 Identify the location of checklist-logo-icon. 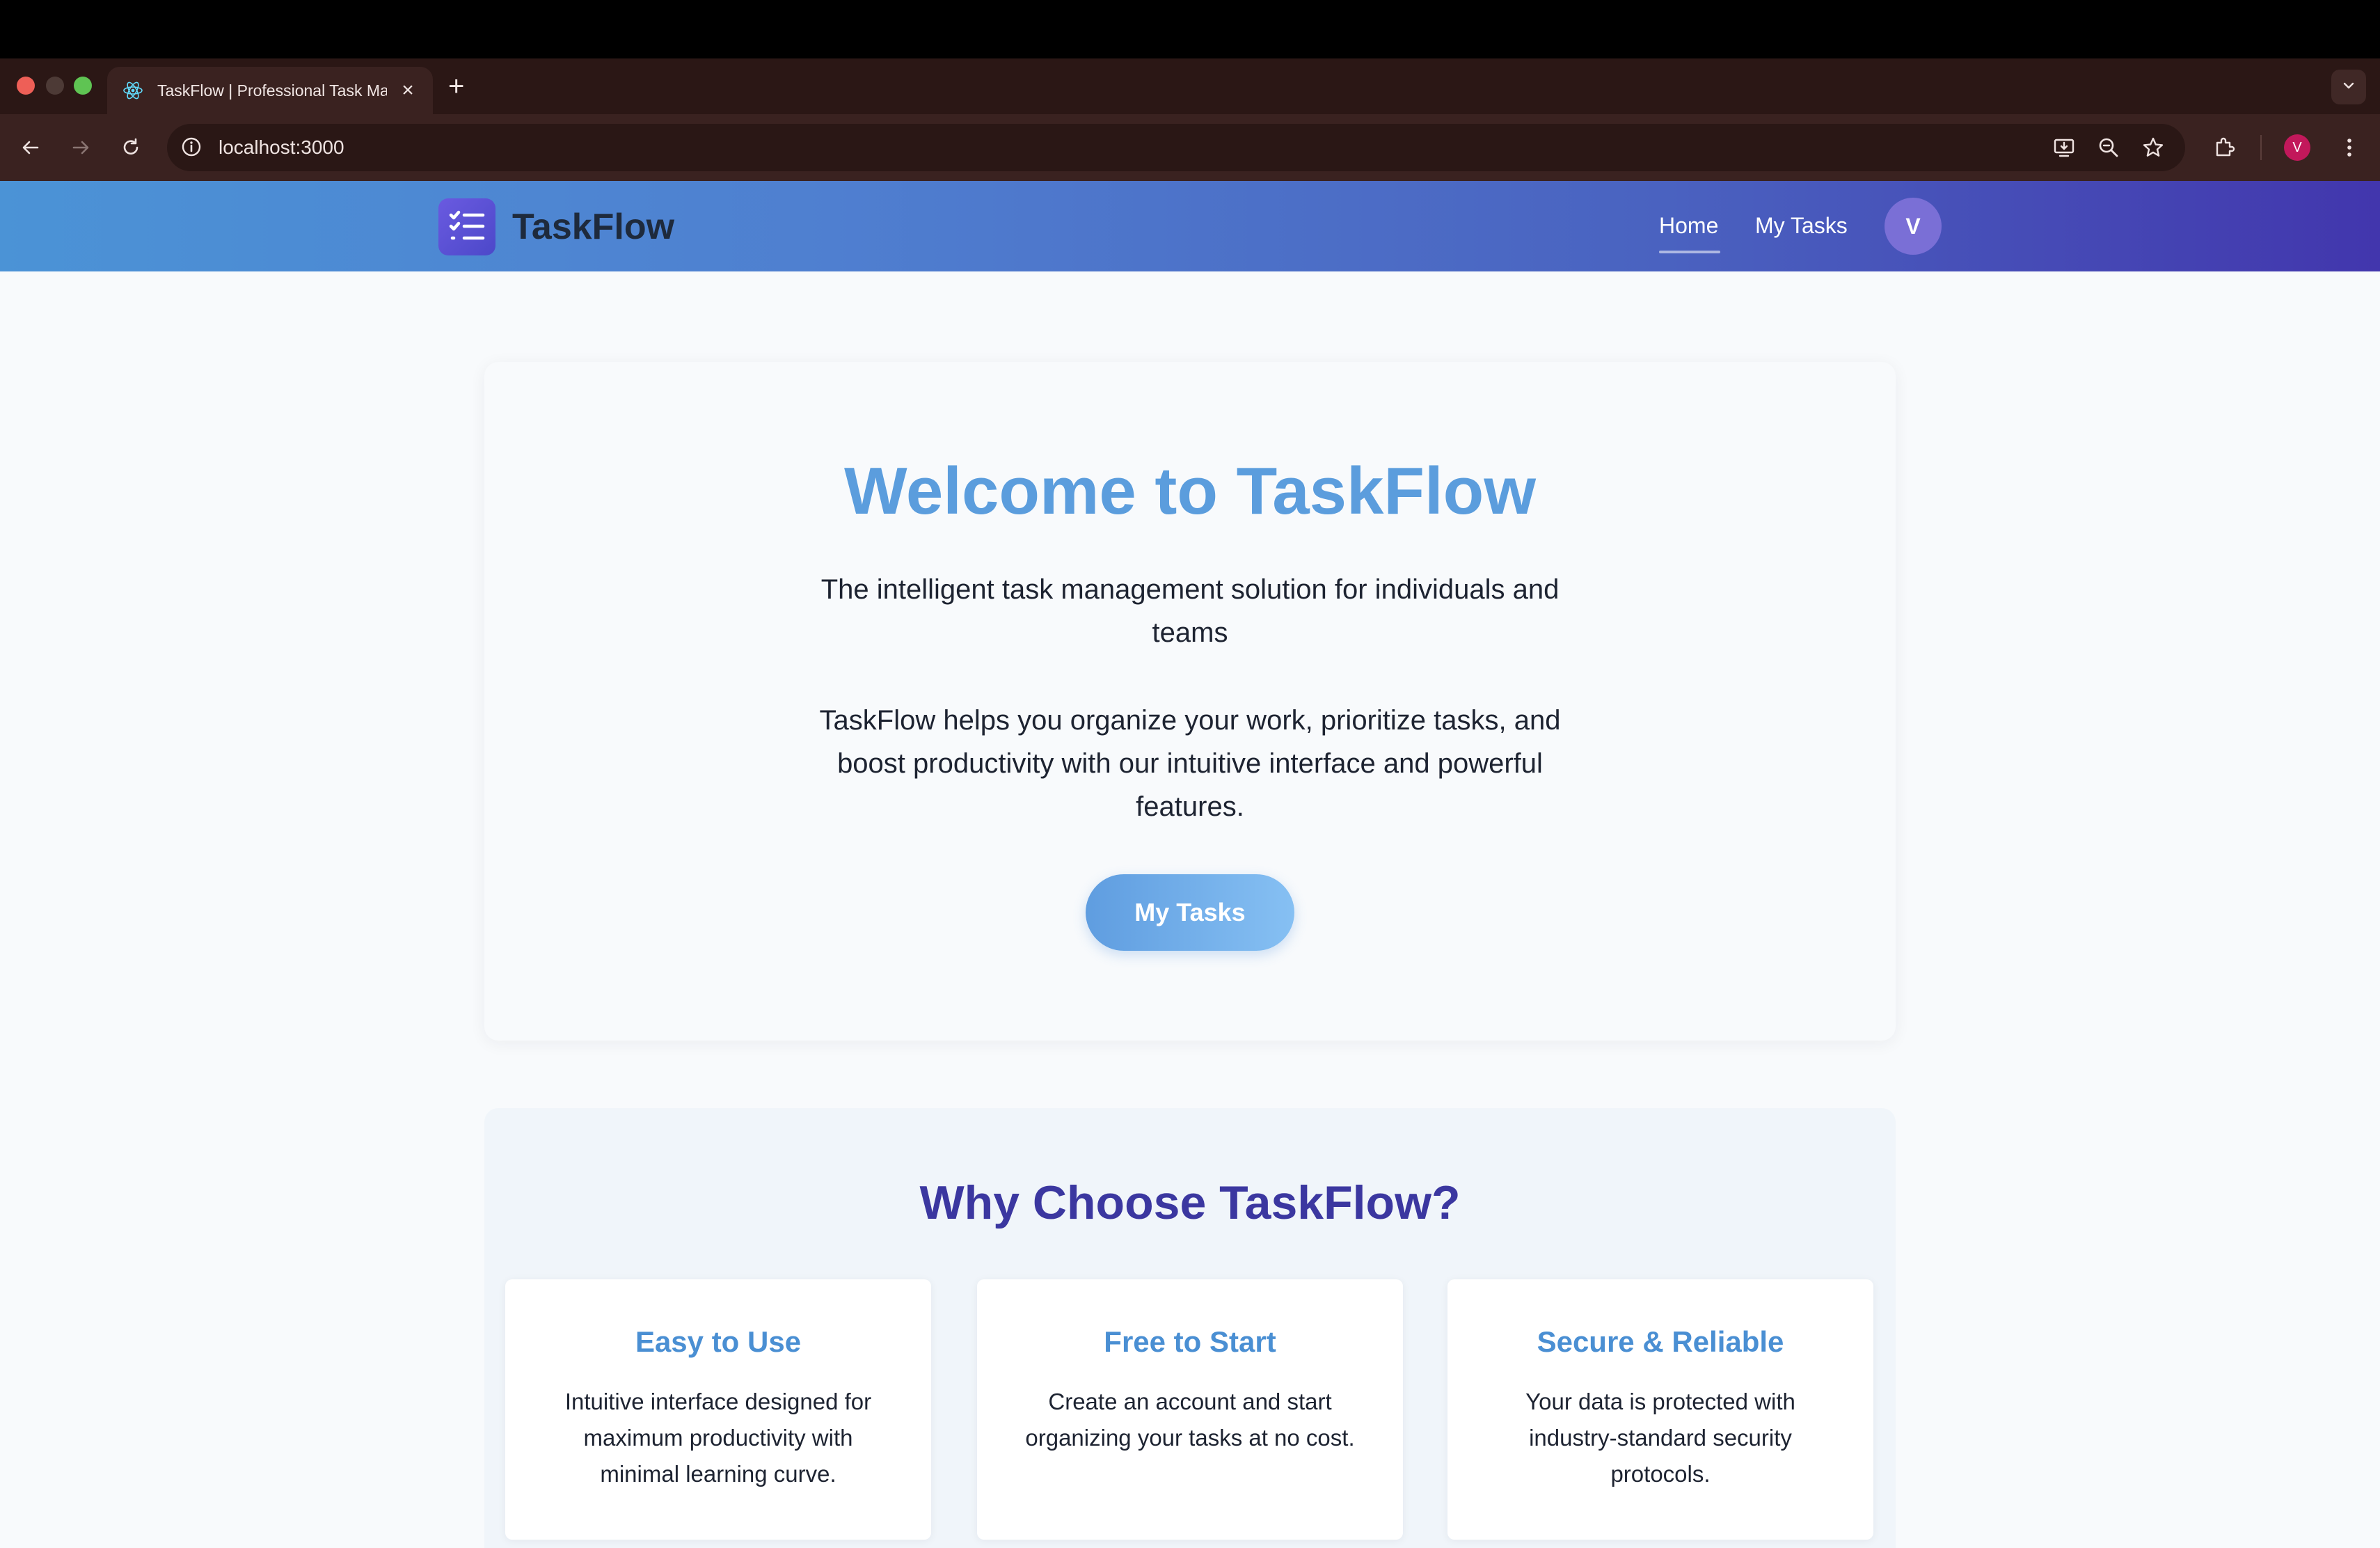
(466, 226).